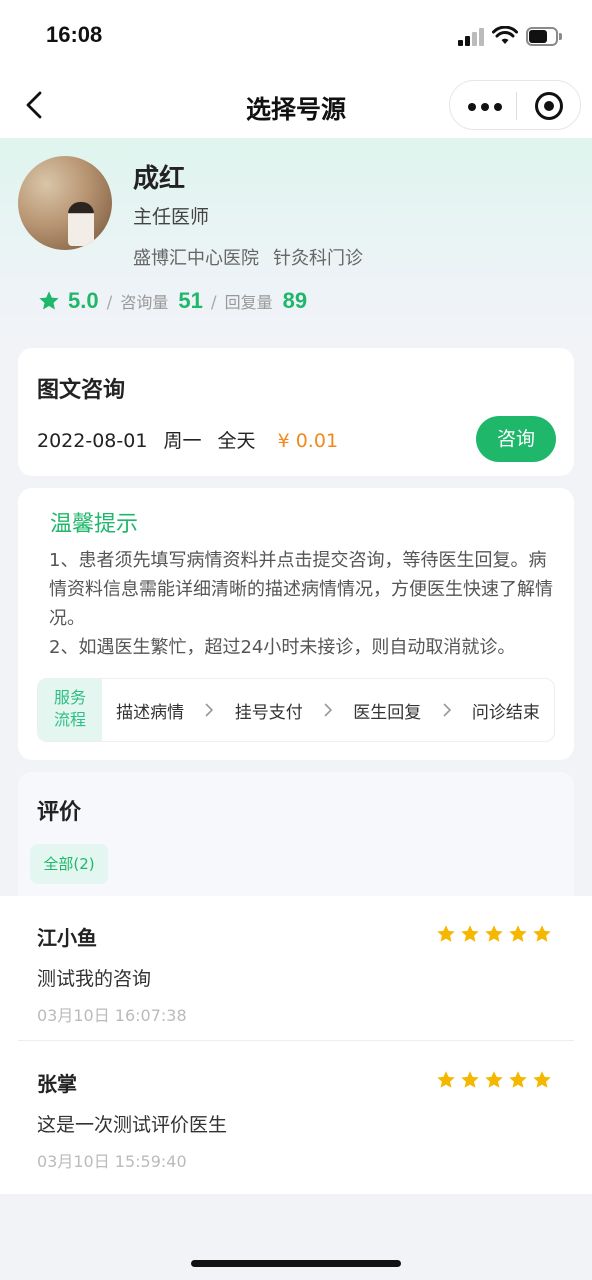 This screenshot has height=1280, width=592. Describe the element at coordinates (282, 647) in the screenshot. I see `tips-line-2: 2、如遇医生繁忙，超过24小时未接诊，则自动取消就诊。` at that location.